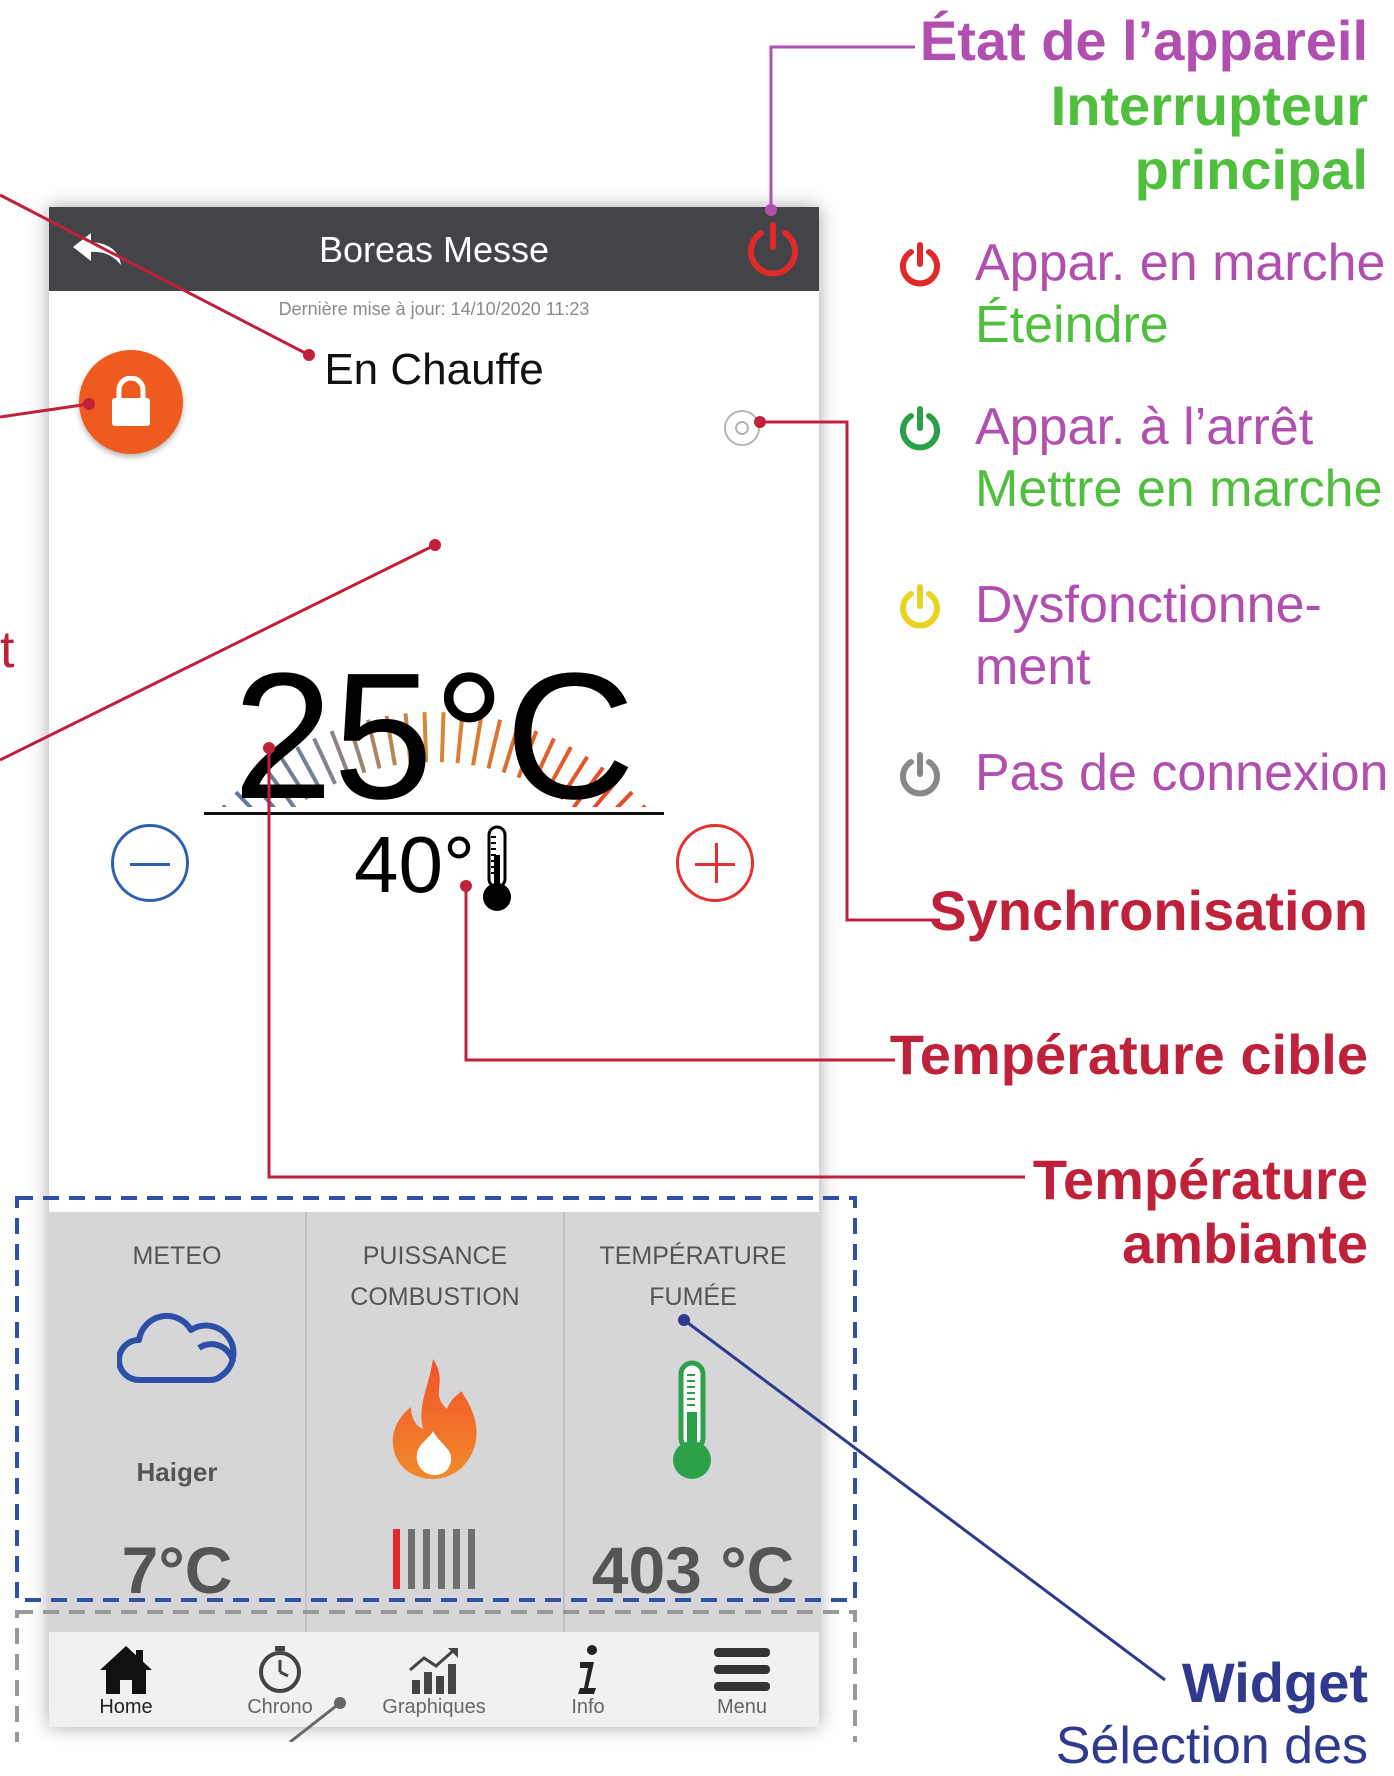 The height and width of the screenshot is (1776, 1394). I want to click on power-state-label: Pas de connexion, so click(1181, 773).